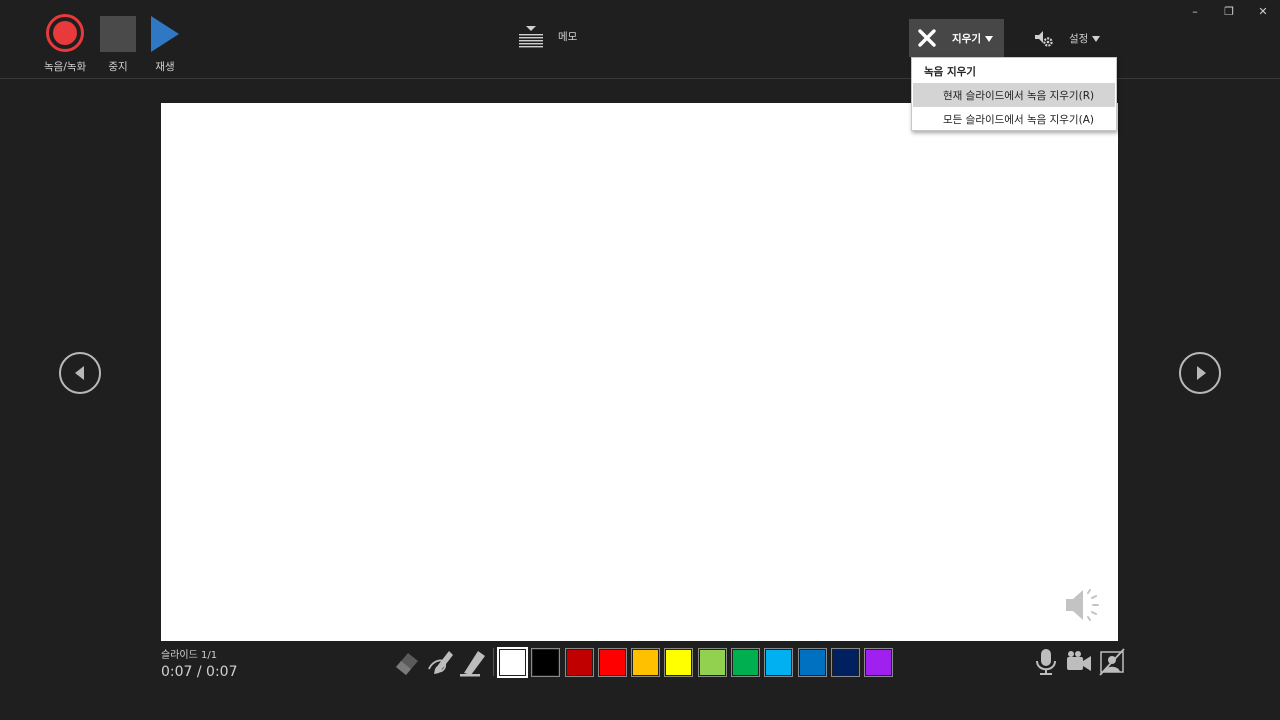 This screenshot has width=1280, height=720. I want to click on record-button: 녹음/녹화, so click(65, 44).